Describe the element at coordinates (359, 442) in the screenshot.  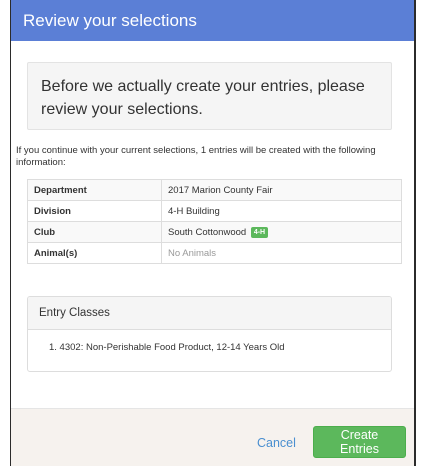
I see `create-entries-button: Create Entries` at that location.